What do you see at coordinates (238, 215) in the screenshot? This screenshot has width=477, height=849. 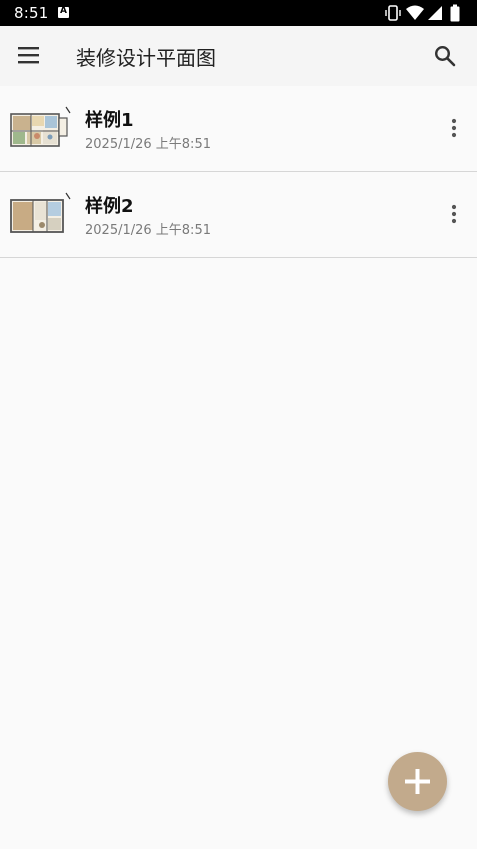 I see `list-item: 样例2 2025/1/26 上午8:51` at bounding box center [238, 215].